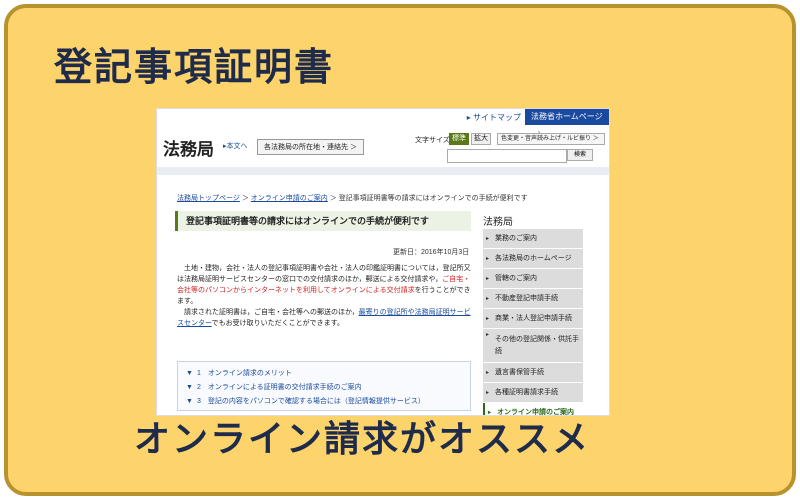 This screenshot has width=800, height=500. What do you see at coordinates (459, 139) in the screenshot?
I see `fontsize-standard-button: 標準` at bounding box center [459, 139].